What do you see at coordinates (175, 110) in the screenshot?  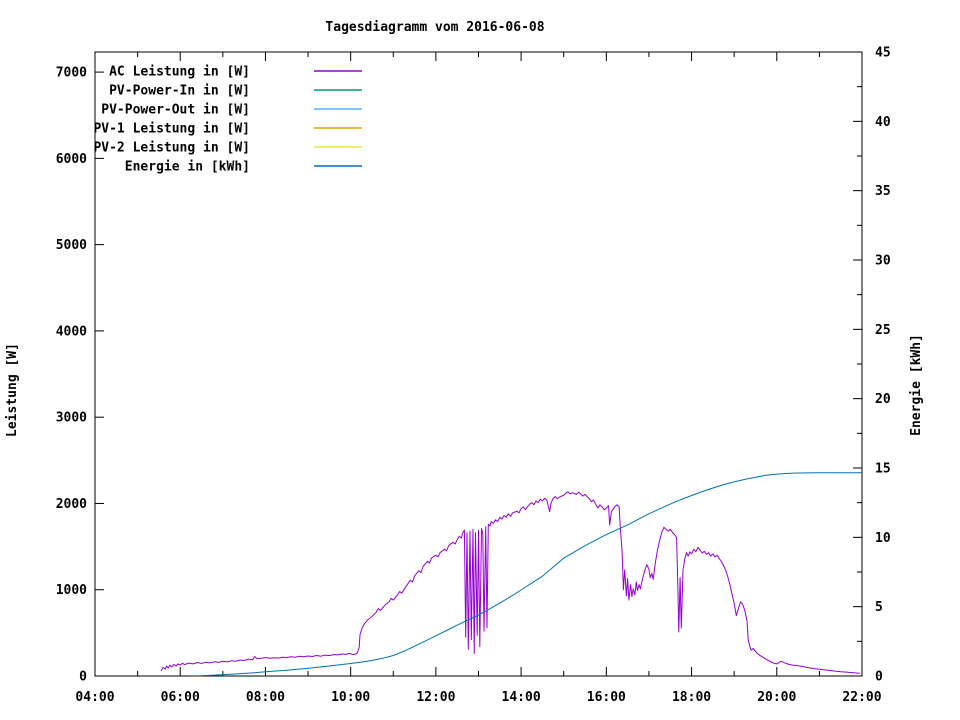 I see `legend-label: PV-Power-Out in [W]` at bounding box center [175, 110].